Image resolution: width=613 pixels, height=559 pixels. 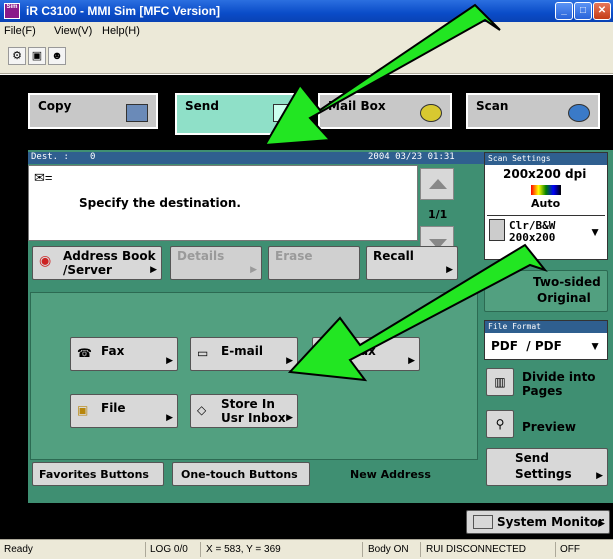 What do you see at coordinates (543, 474) in the screenshot?
I see `send-settings-sublabel: Settings` at bounding box center [543, 474].